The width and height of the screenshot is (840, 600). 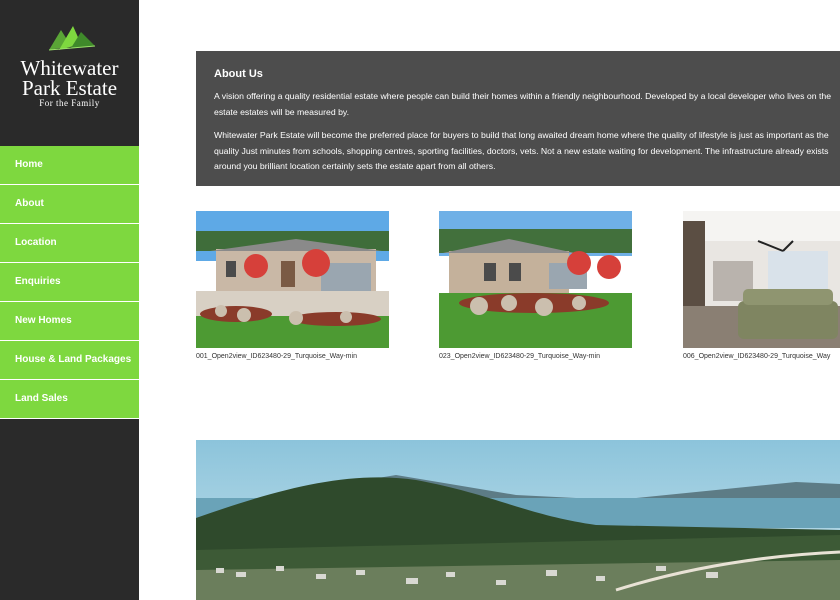 I want to click on gallery-caption-3: 006_Open2view_ID623480-29_Turquoise_Way, so click(x=757, y=356).